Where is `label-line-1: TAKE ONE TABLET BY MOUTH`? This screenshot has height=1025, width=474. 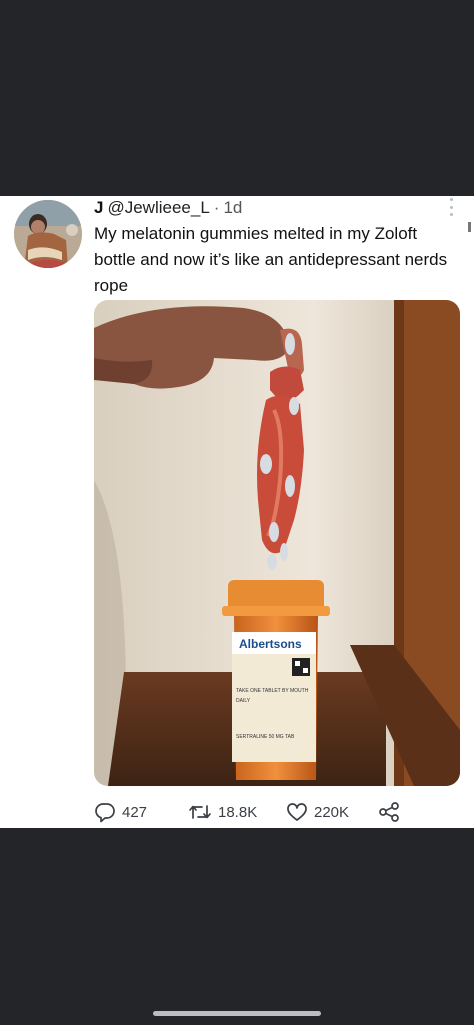 label-line-1: TAKE ONE TABLET BY MOUTH is located at coordinates (272, 691).